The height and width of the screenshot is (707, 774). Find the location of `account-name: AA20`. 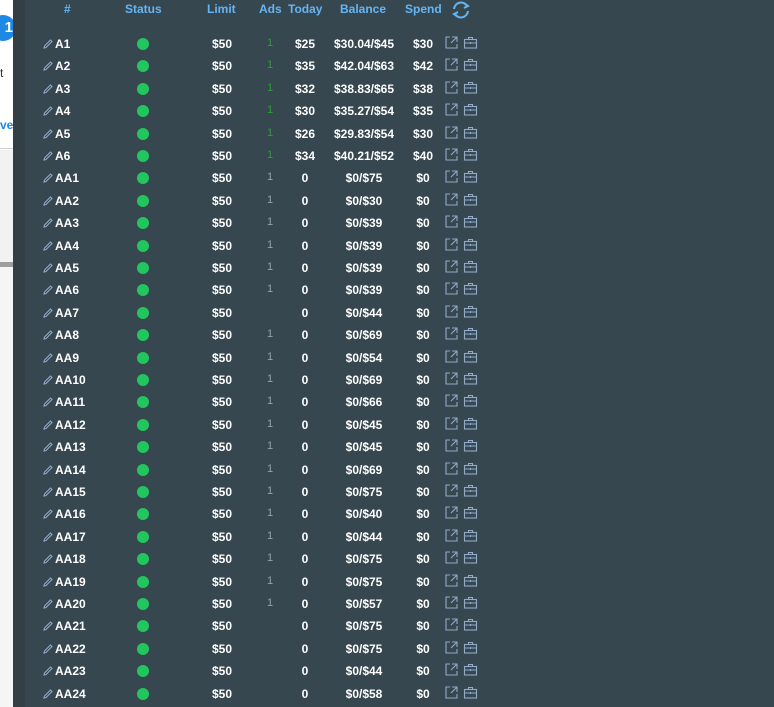

account-name: AA20 is located at coordinates (64, 604).